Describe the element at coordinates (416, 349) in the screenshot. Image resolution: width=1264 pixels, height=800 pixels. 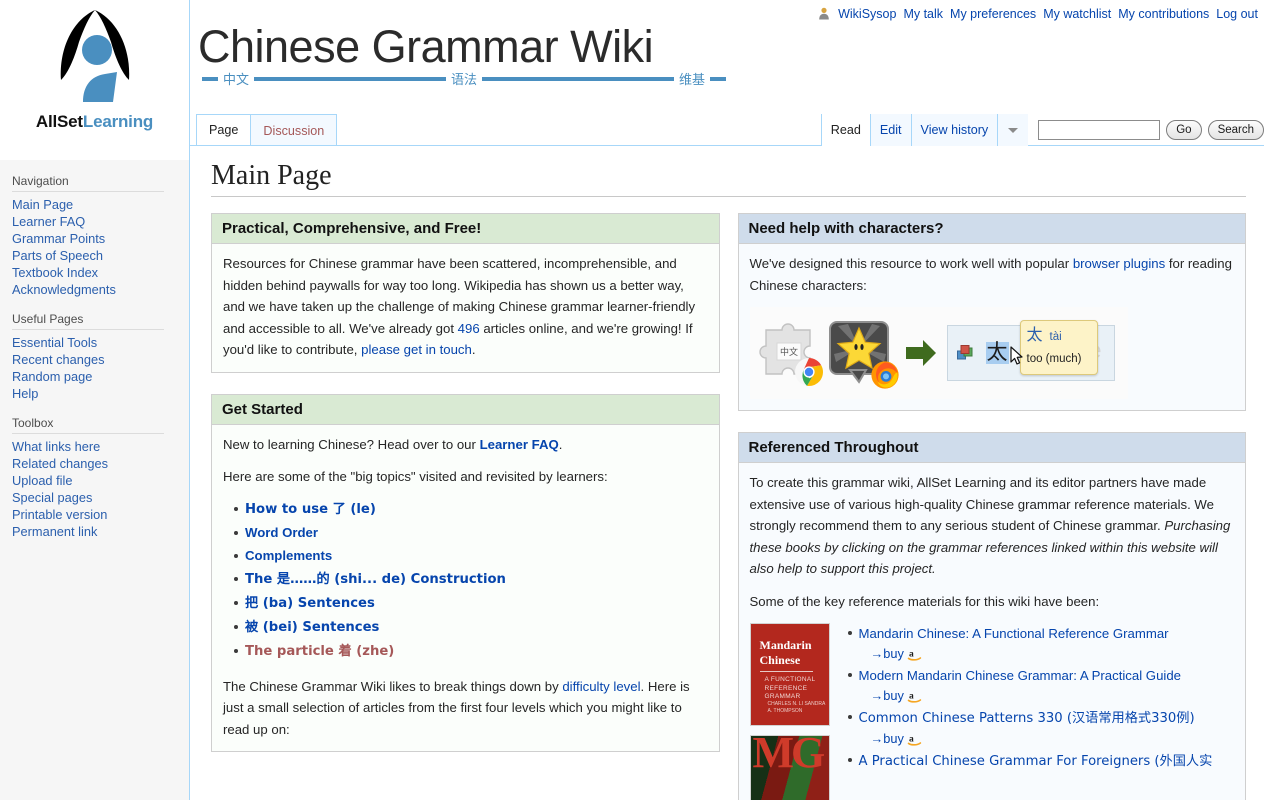
I see `get-in-touch-link: please get in touch` at that location.